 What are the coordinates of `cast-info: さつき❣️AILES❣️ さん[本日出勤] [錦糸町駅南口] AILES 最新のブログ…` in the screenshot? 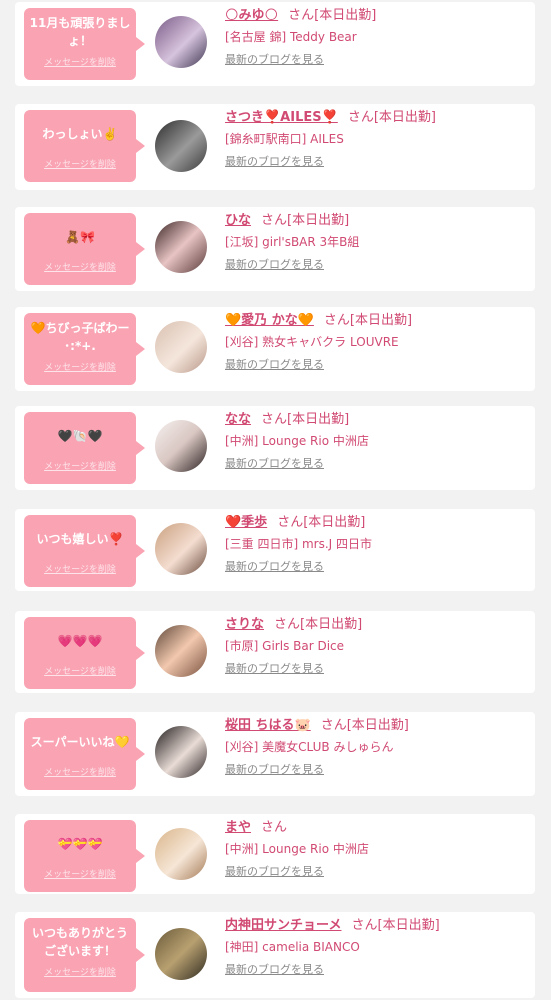 It's located at (377, 139).